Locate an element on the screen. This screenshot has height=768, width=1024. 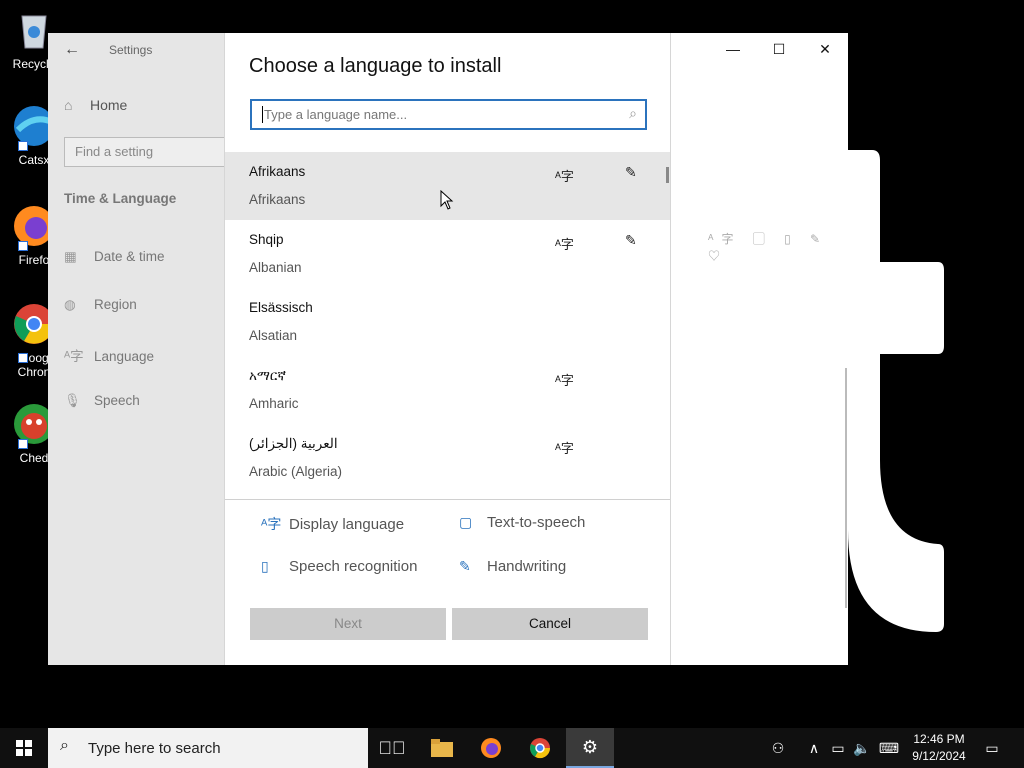
background-logo-shape is located at coordinates (896, 391).